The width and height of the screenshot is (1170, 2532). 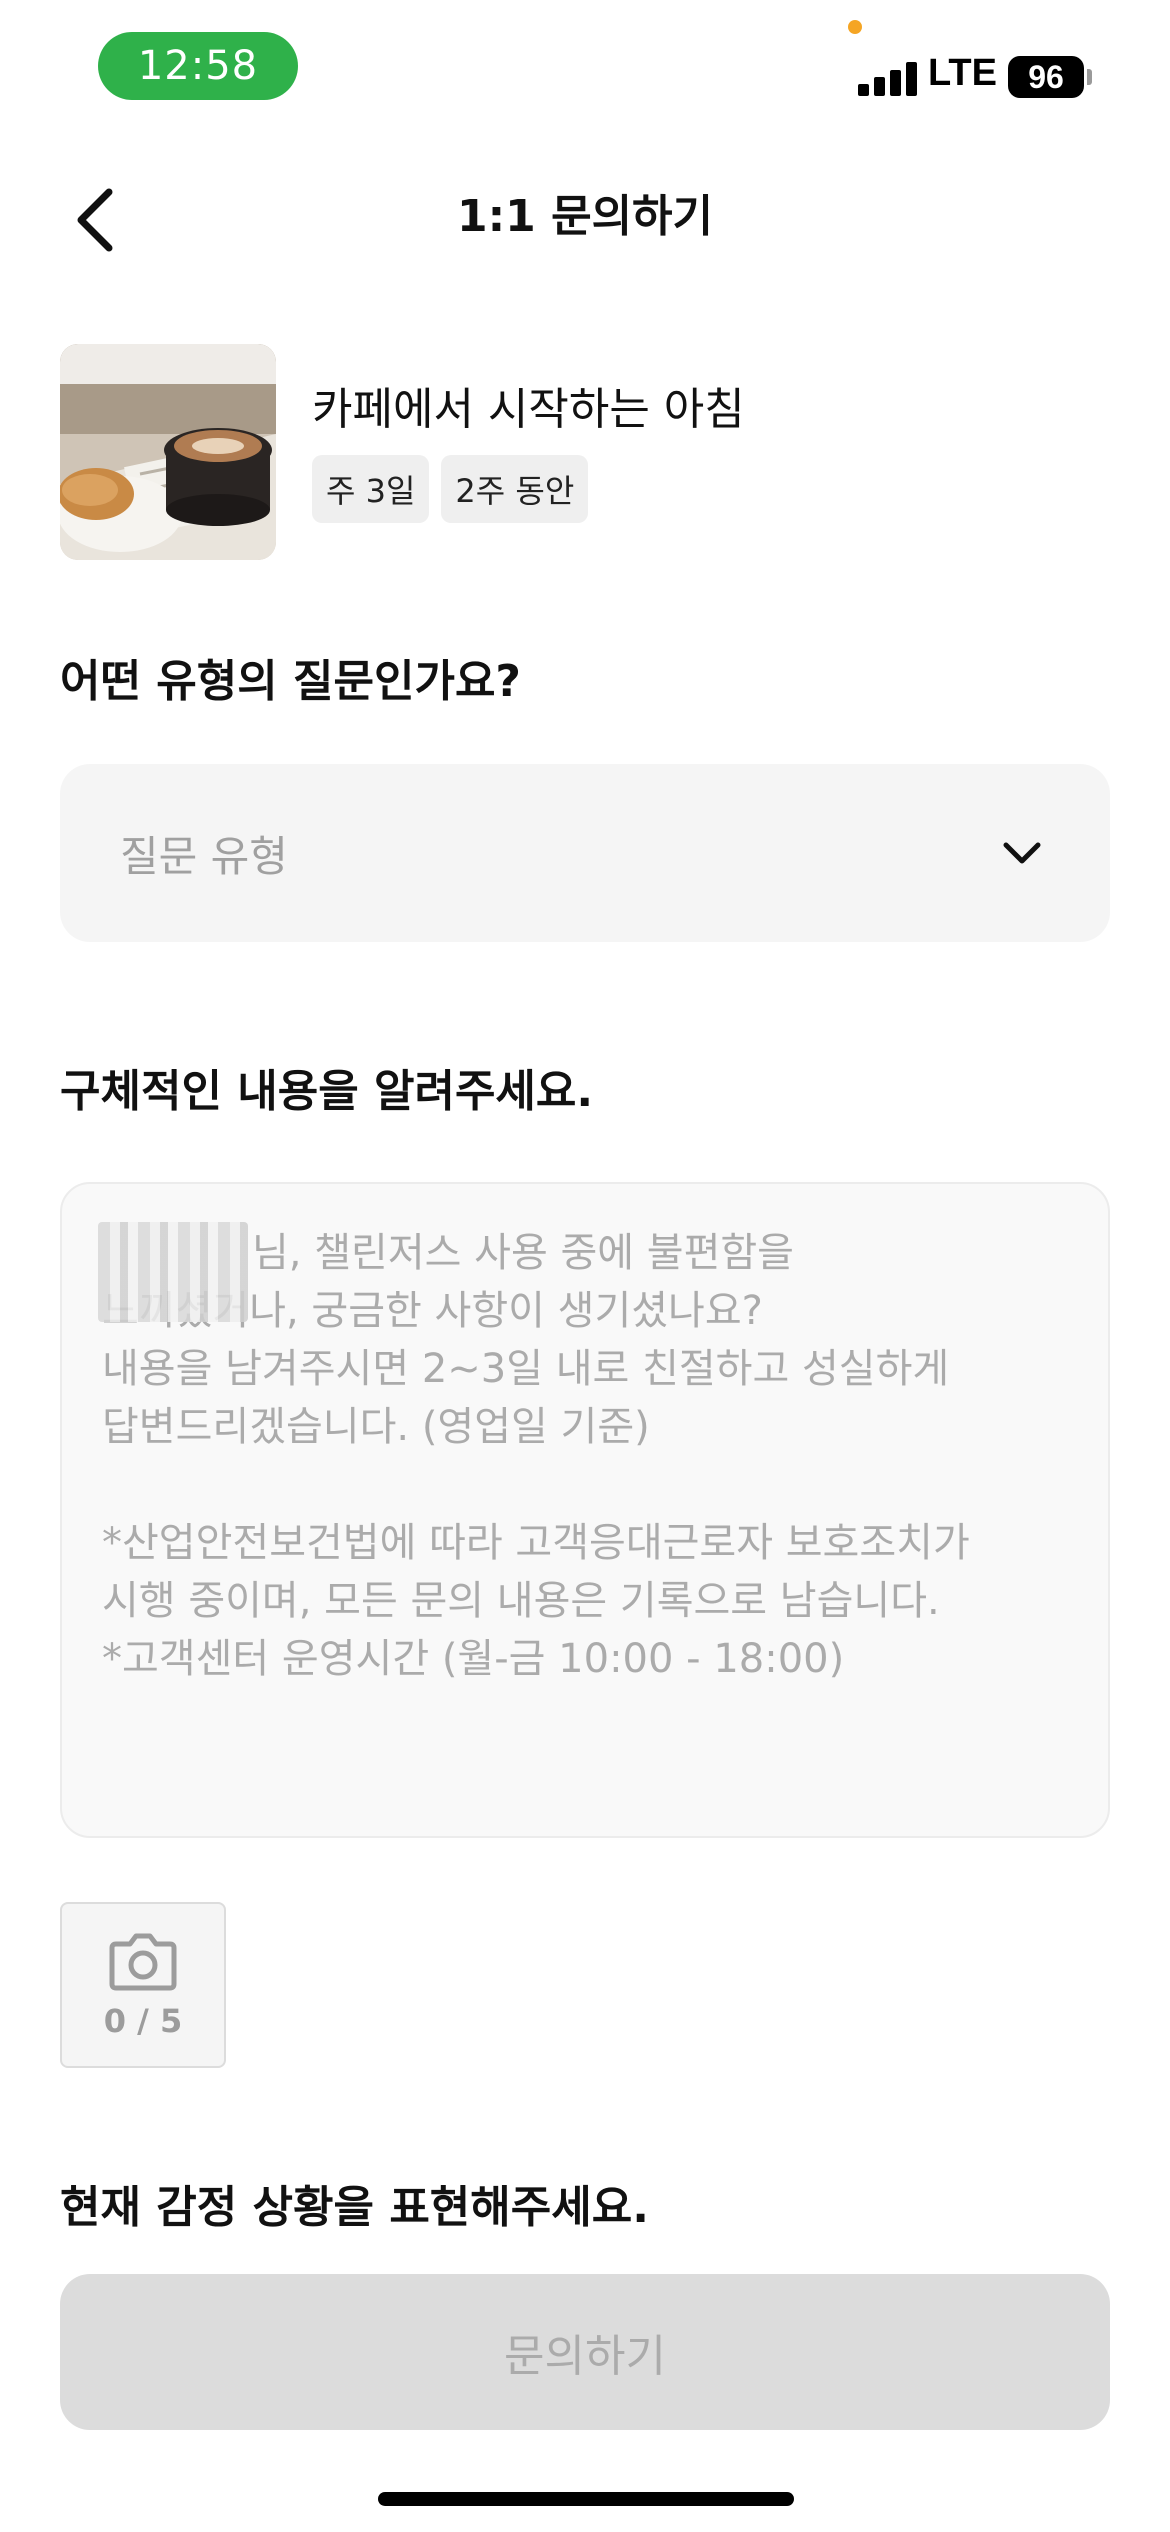 What do you see at coordinates (1022, 853) in the screenshot?
I see `chevron-down-icon` at bounding box center [1022, 853].